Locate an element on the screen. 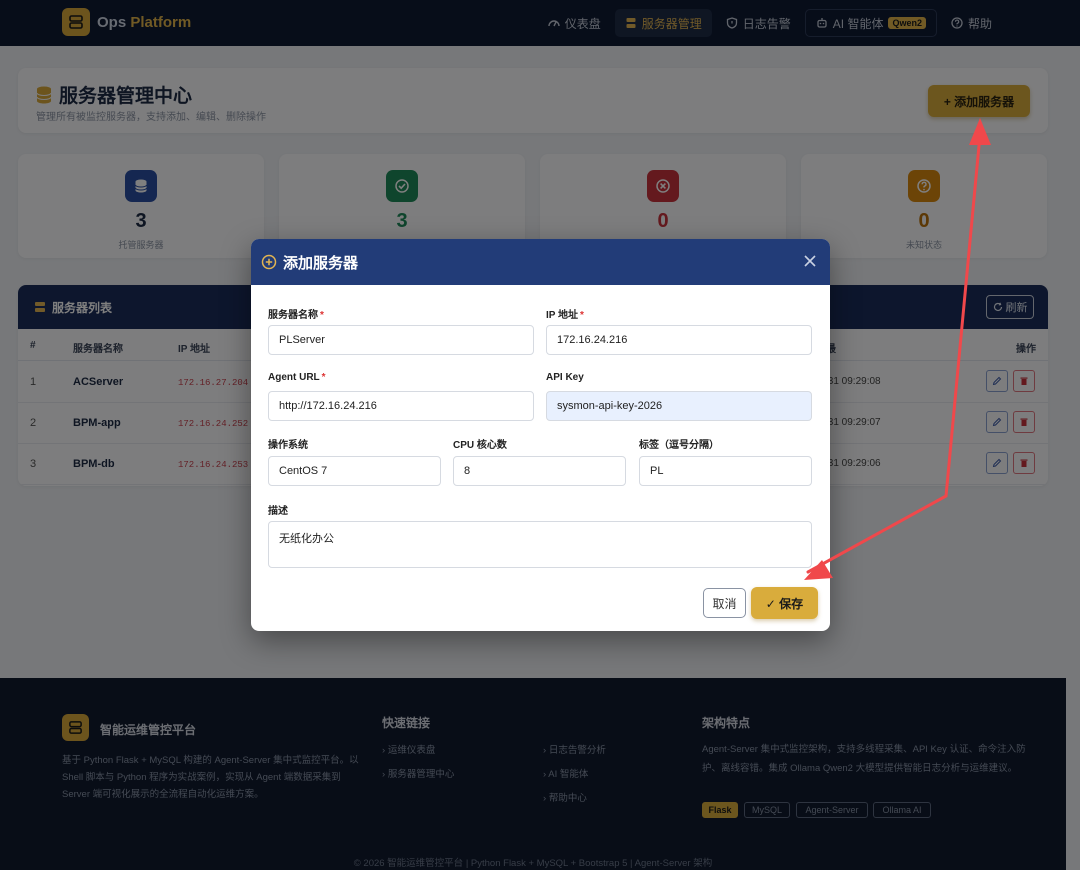 The image size is (1080, 870). server-name-input: PLServer is located at coordinates (401, 340).